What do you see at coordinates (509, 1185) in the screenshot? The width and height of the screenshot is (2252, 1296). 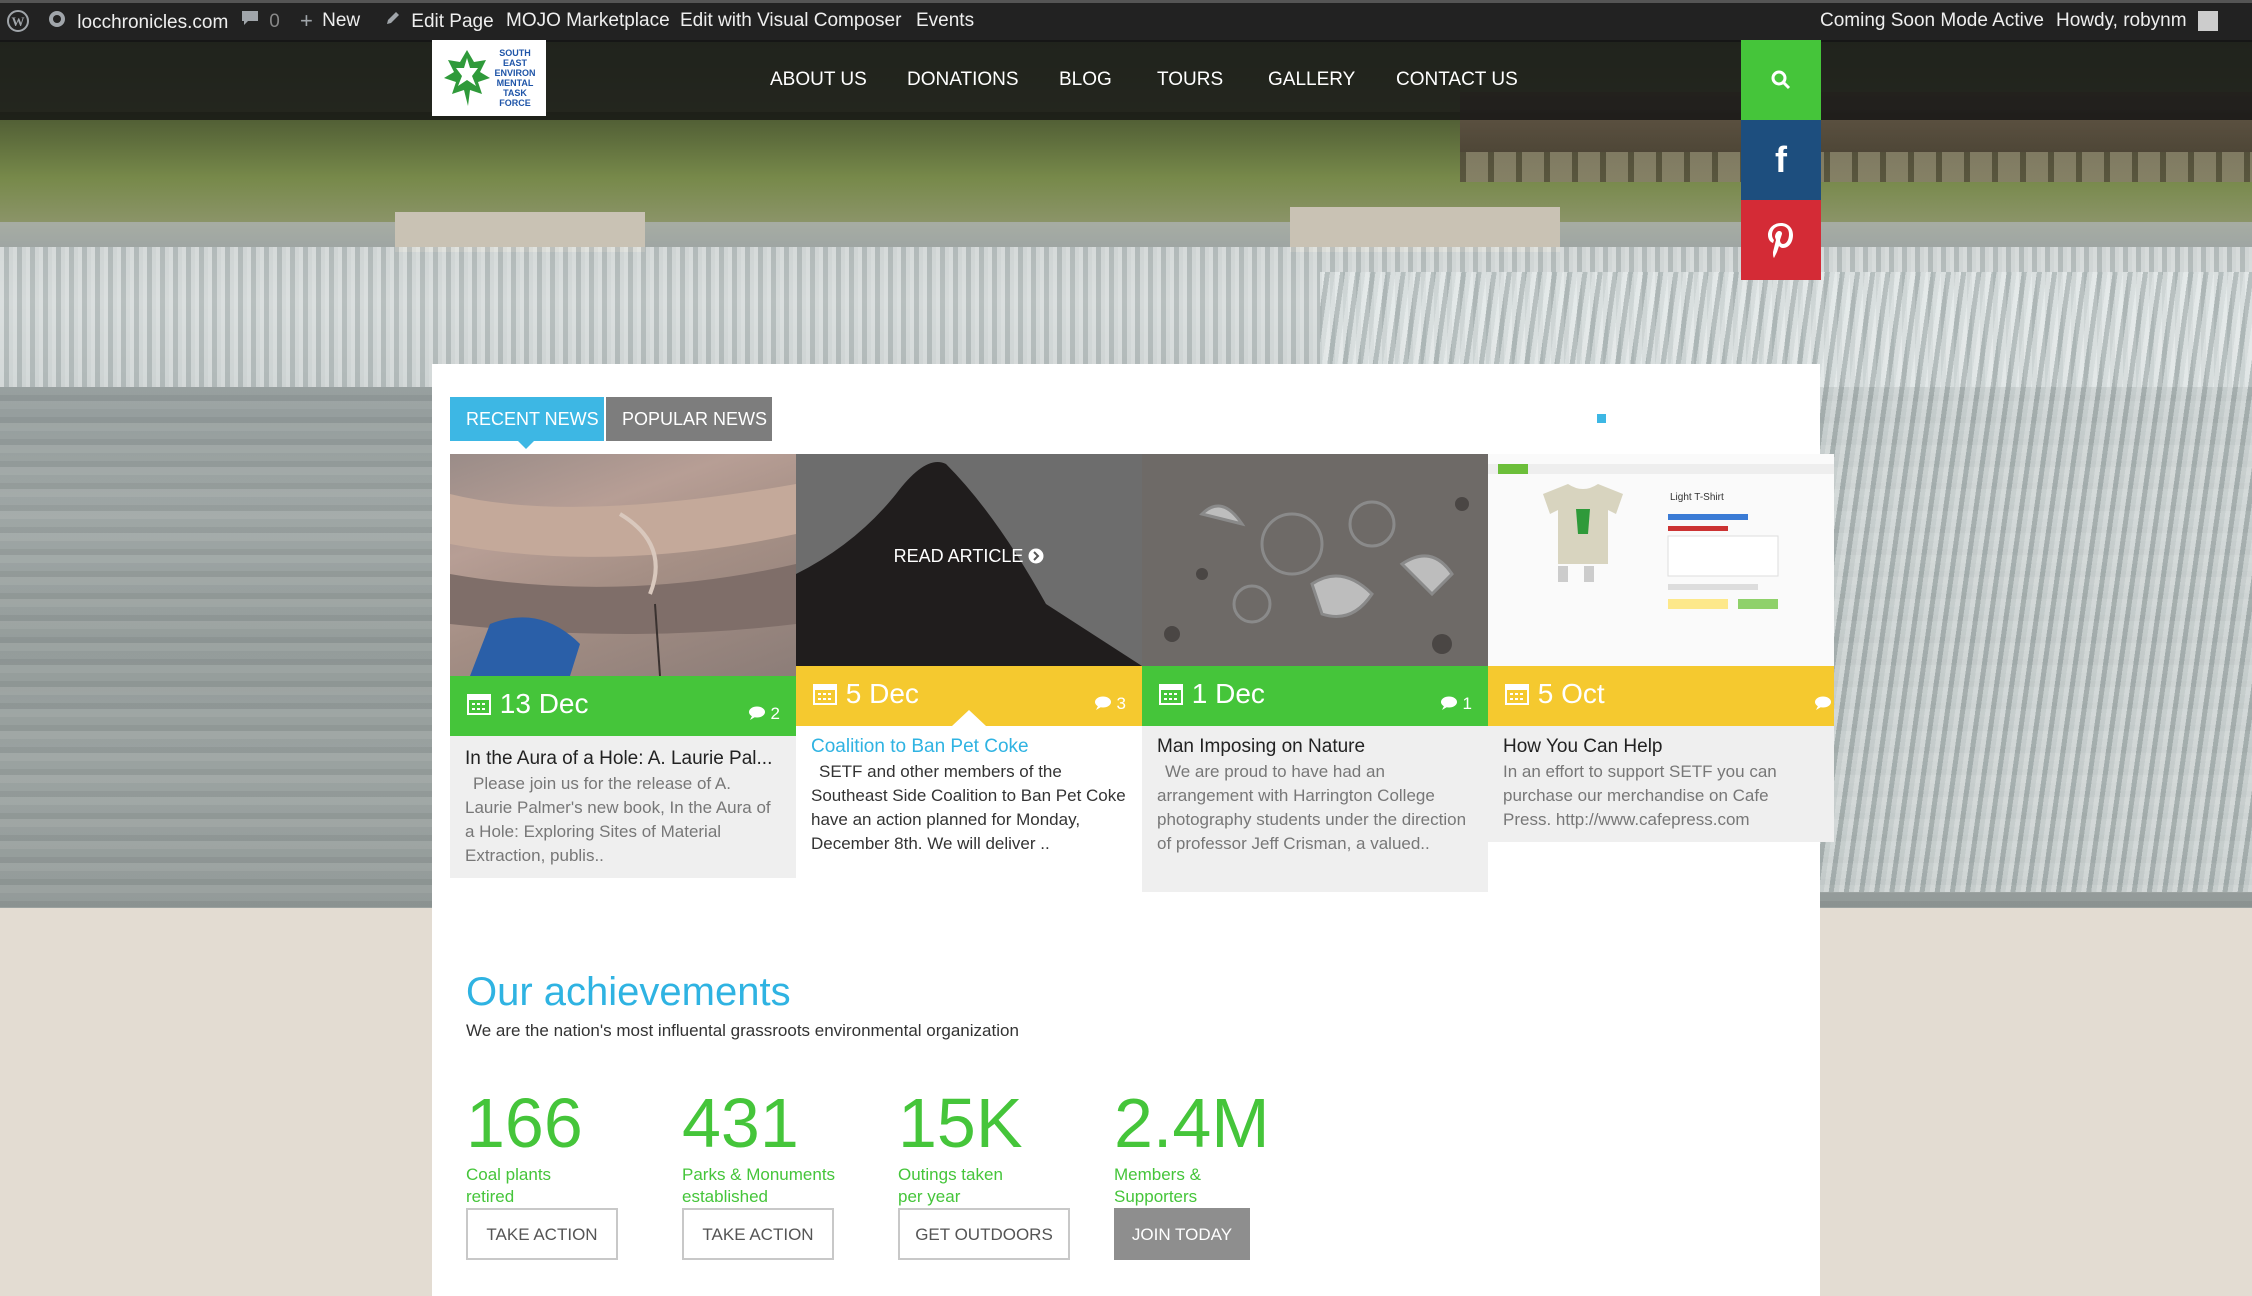 I see `stat-label: Coal plants retired` at bounding box center [509, 1185].